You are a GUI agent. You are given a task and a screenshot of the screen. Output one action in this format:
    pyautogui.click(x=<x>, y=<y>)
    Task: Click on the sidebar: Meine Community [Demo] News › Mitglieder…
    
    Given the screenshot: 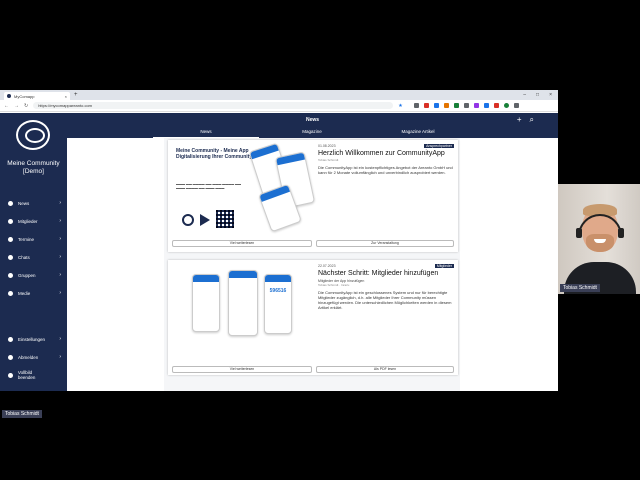 What is the action you would take?
    pyautogui.click(x=33, y=252)
    